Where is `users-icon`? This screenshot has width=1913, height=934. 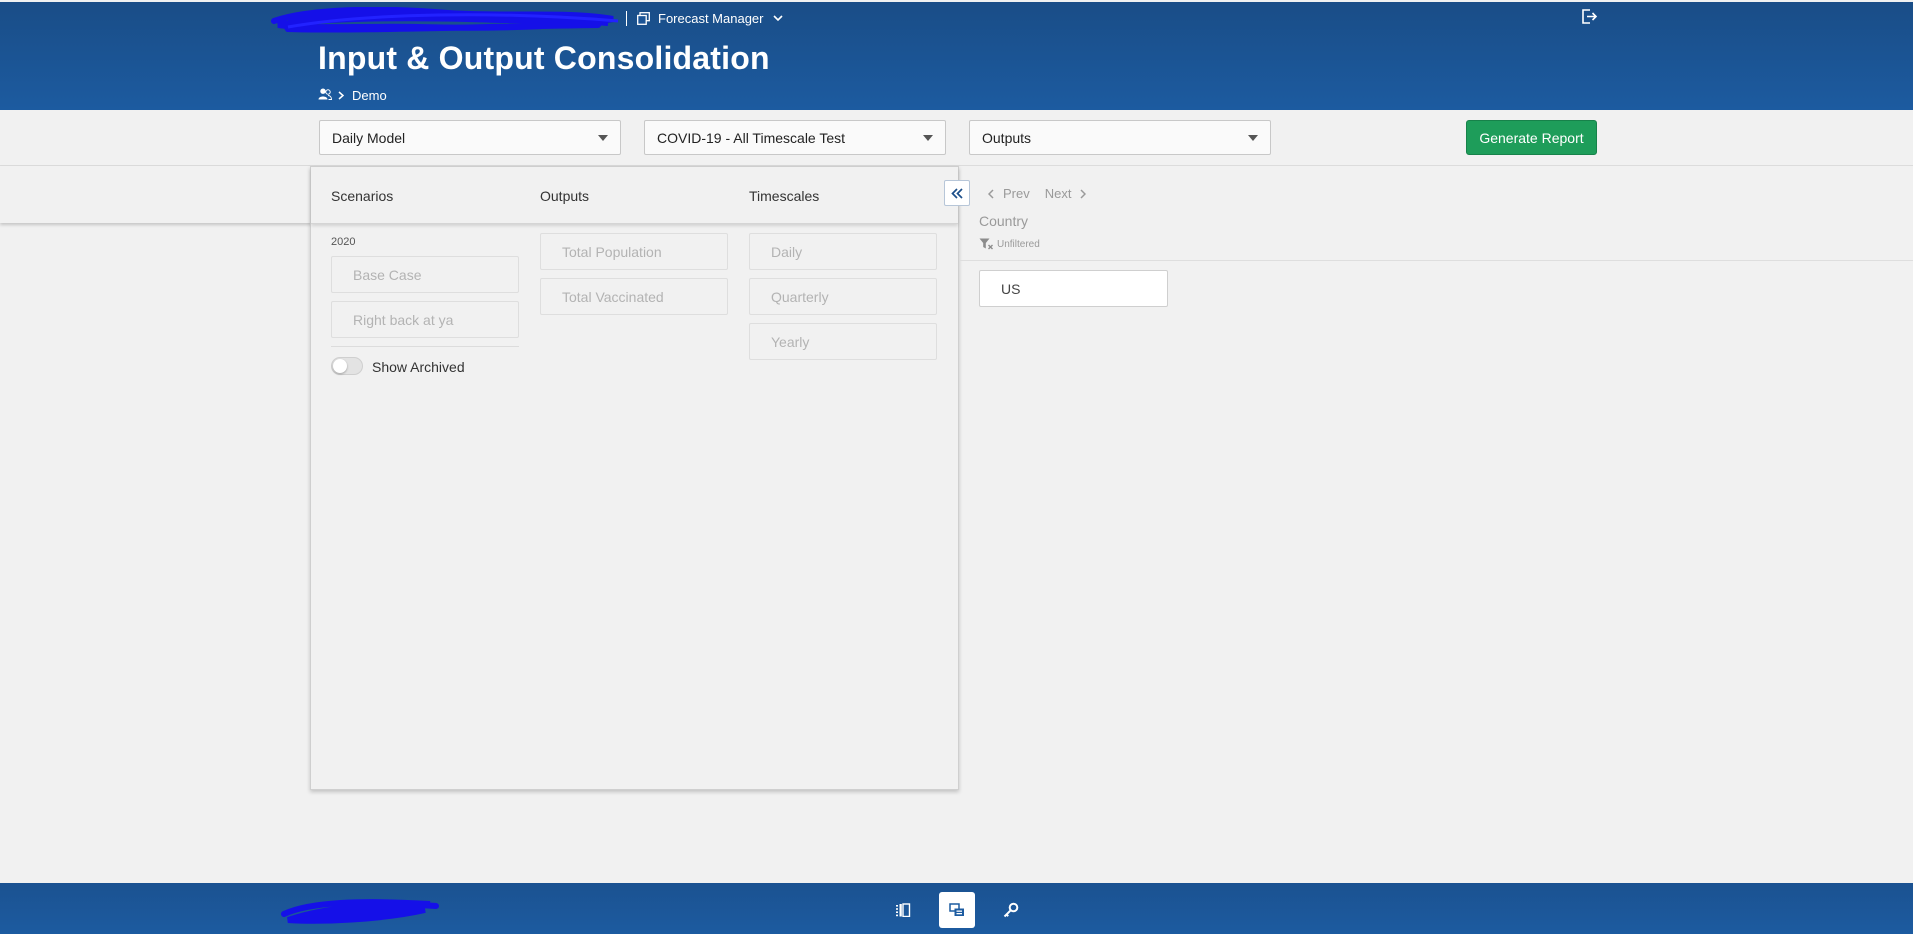
users-icon is located at coordinates (325, 95).